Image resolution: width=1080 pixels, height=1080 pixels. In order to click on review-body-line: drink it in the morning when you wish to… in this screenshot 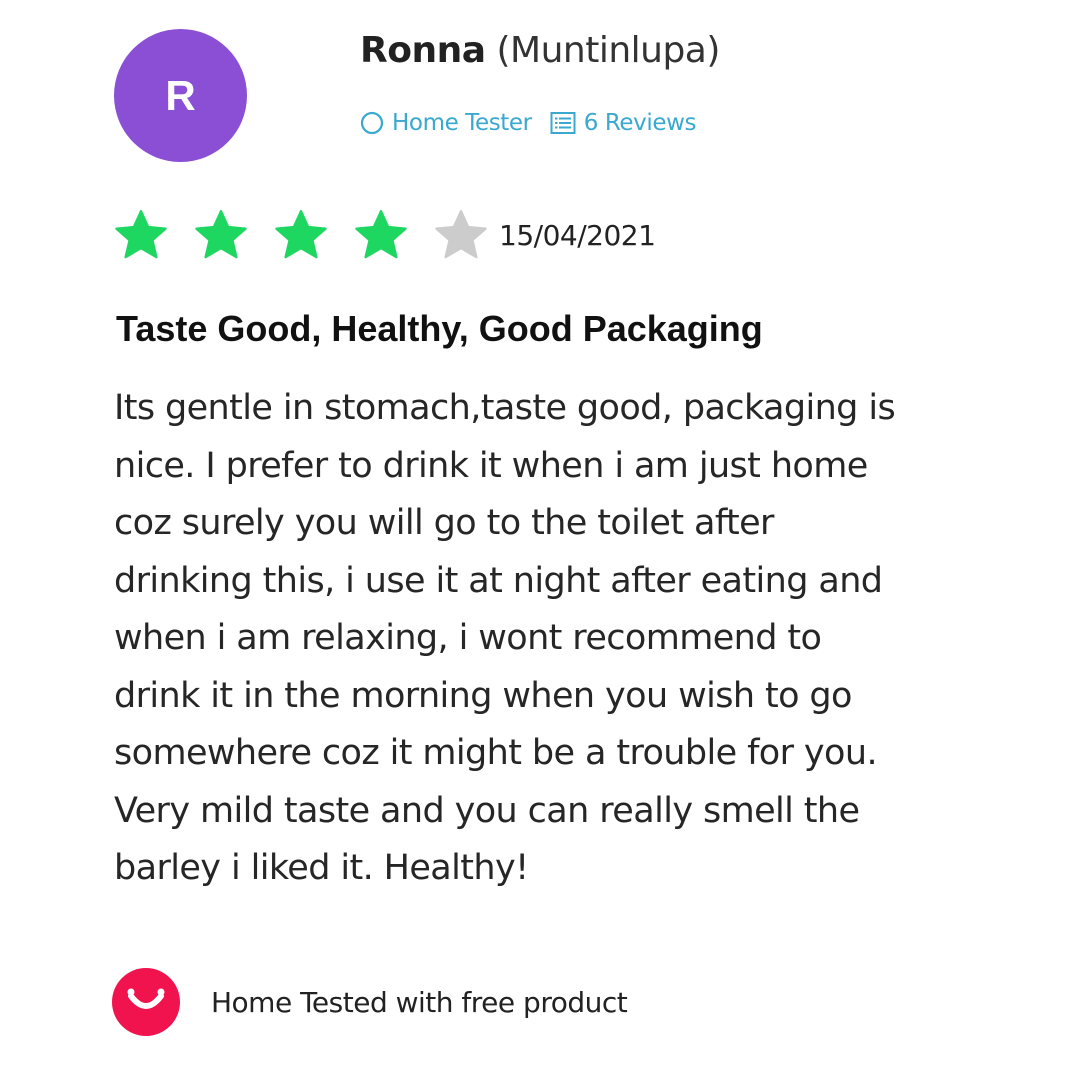, I will do `click(483, 695)`.